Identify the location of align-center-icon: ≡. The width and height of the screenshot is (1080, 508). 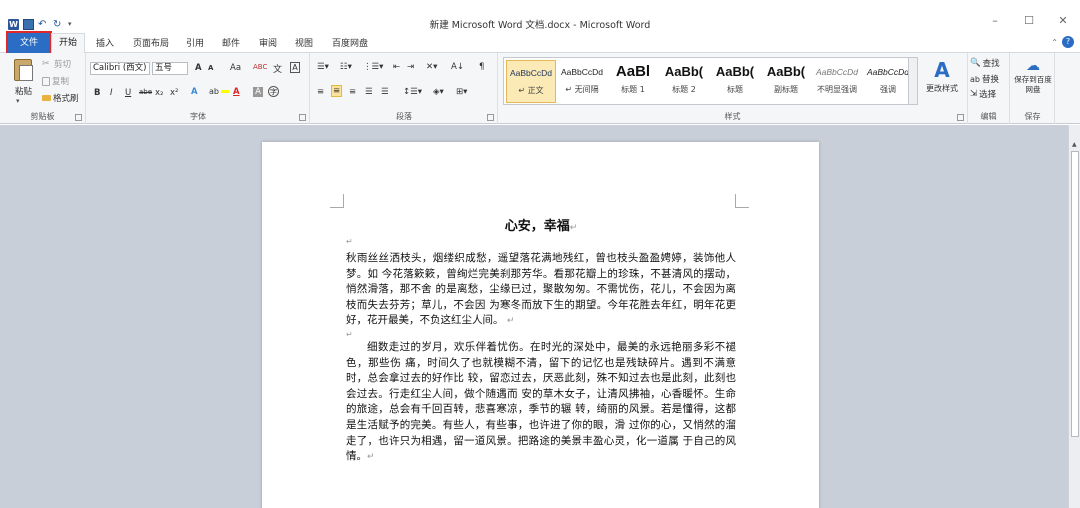
(337, 91).